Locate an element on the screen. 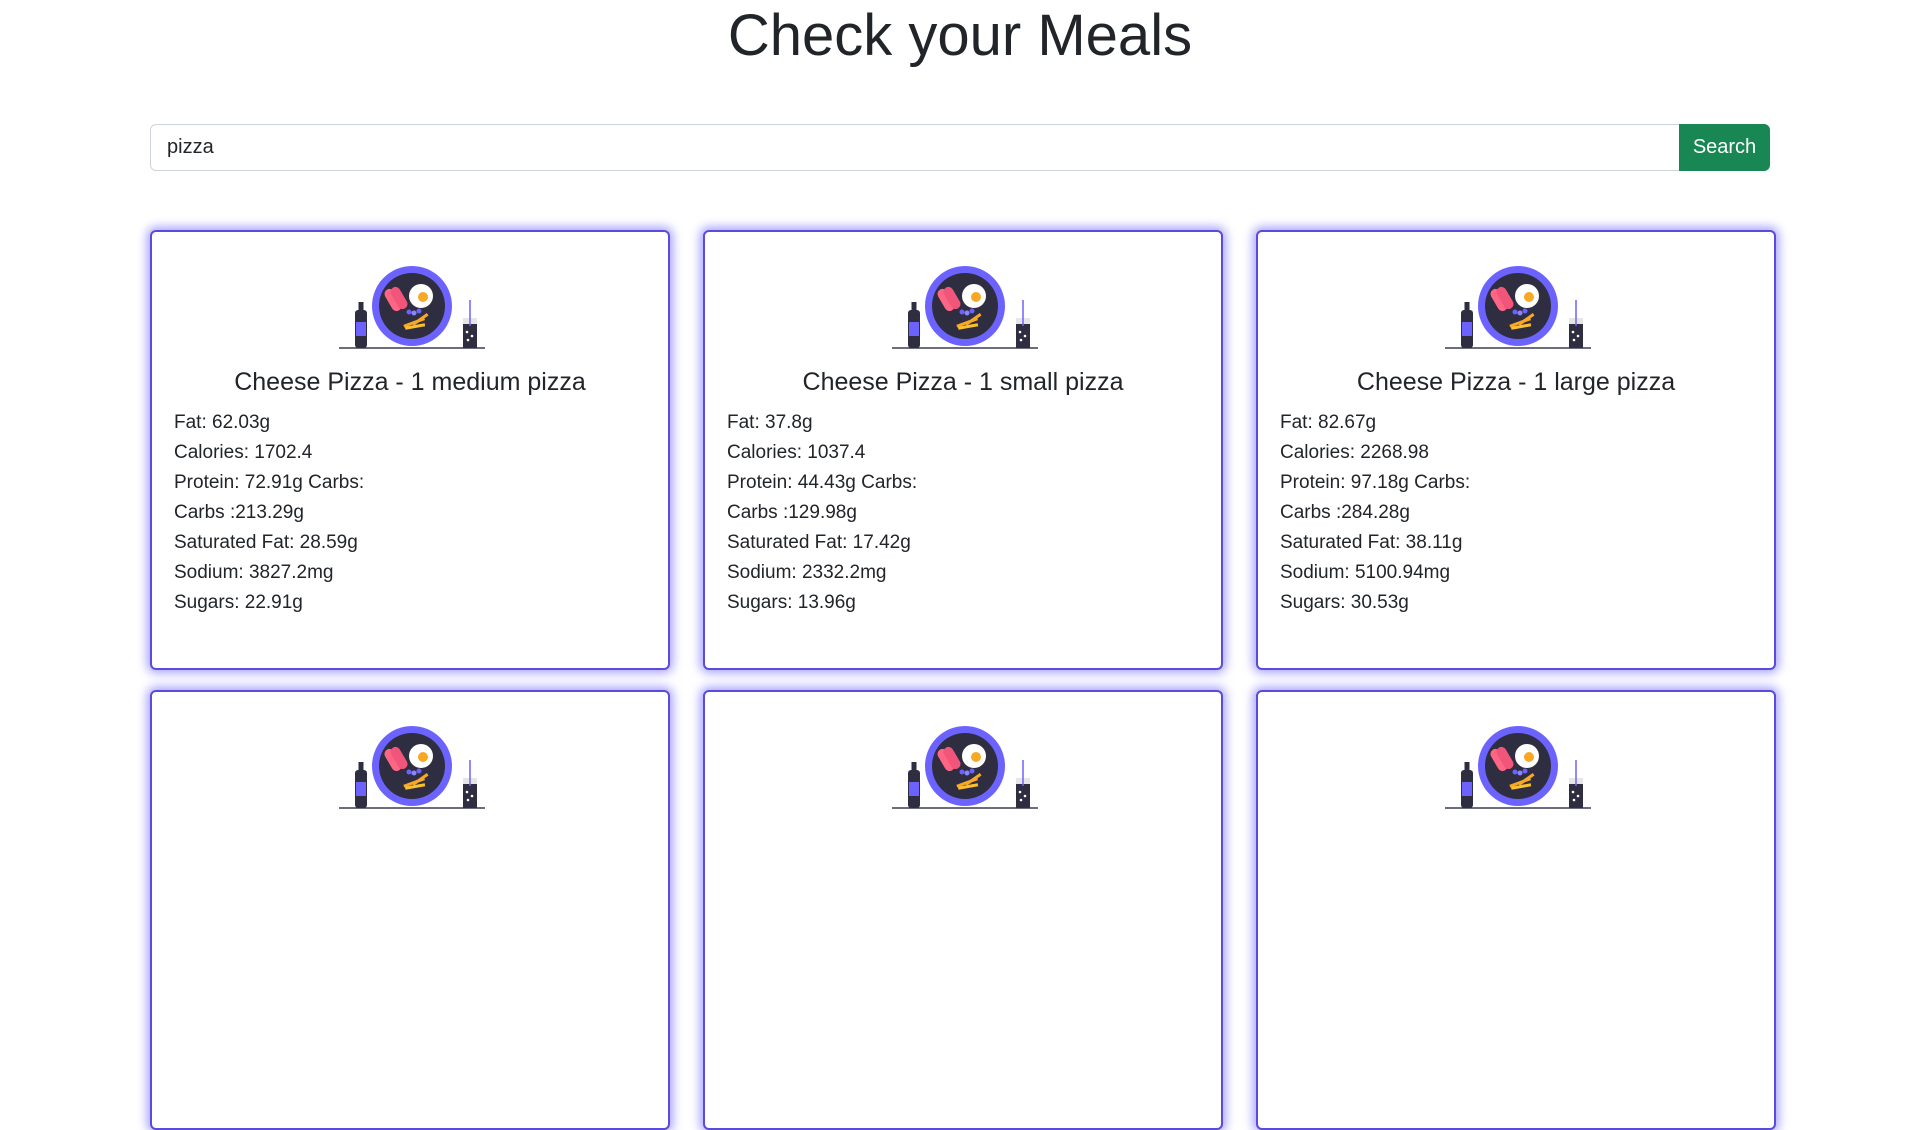 The image size is (1920, 1130). nutrition-stat: Fat: 82.67g is located at coordinates (1328, 422).